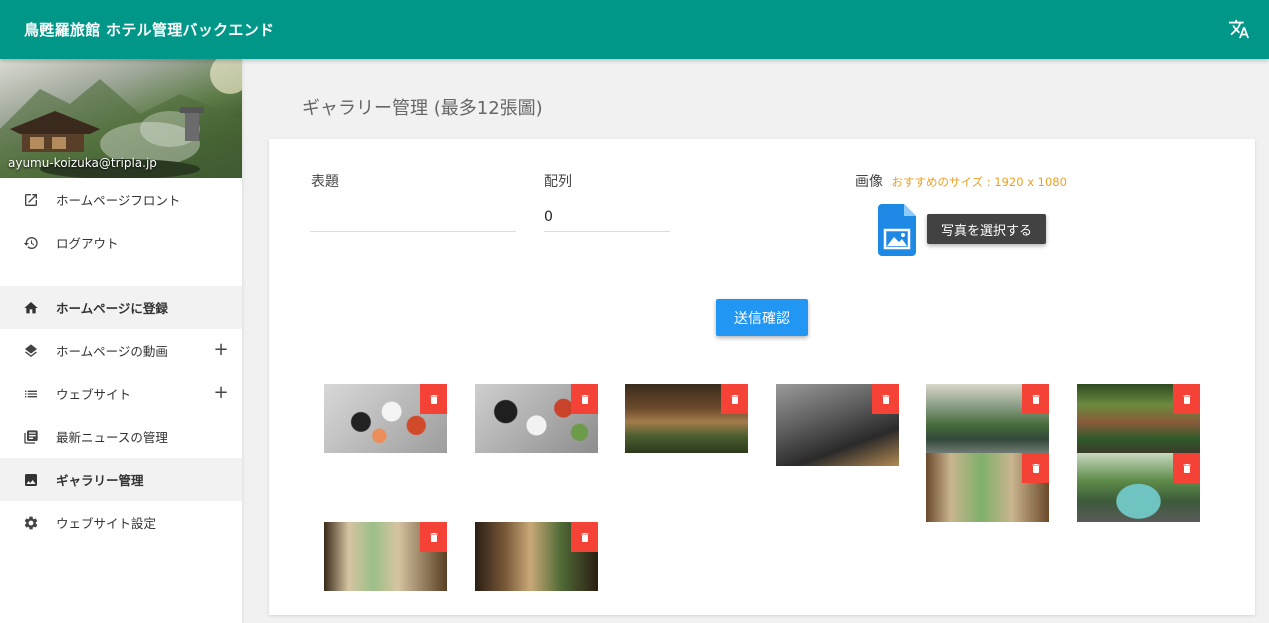 The width and height of the screenshot is (1269, 623). I want to click on sidebar-item-news: 最新ニュースの管理, so click(121, 436).